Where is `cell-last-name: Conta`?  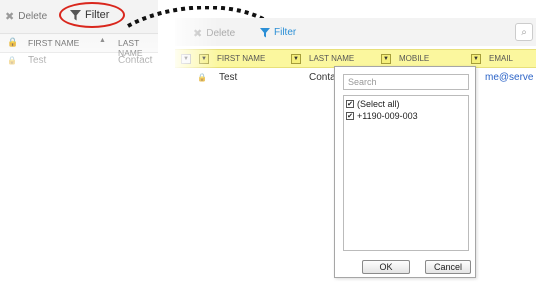
cell-last-name: Conta is located at coordinates (322, 77).